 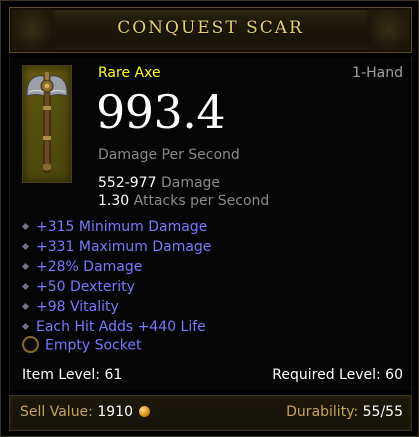 I want to click on empty-socket: Empty Socket, so click(x=82, y=345).